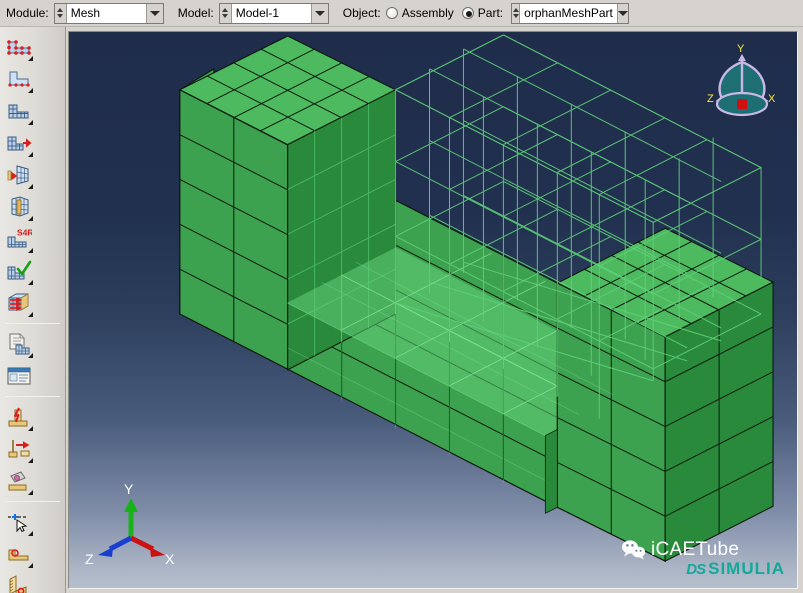  I want to click on seed-edges-icon, so click(19, 79).